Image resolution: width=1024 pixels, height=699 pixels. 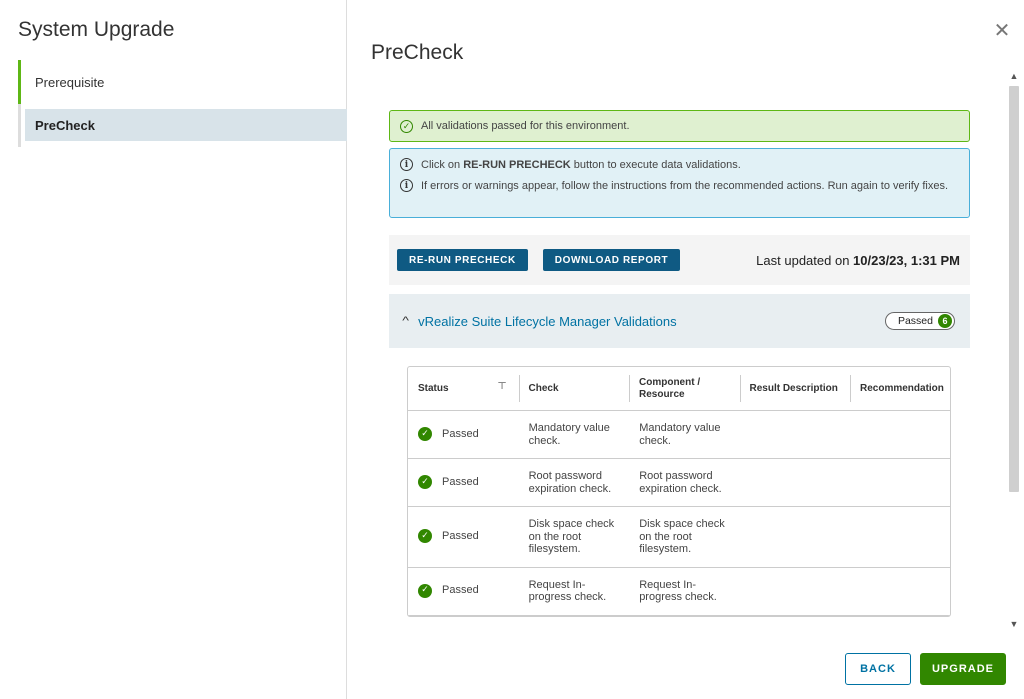 I want to click on chevron-up-icon: ^, so click(x=405, y=321).